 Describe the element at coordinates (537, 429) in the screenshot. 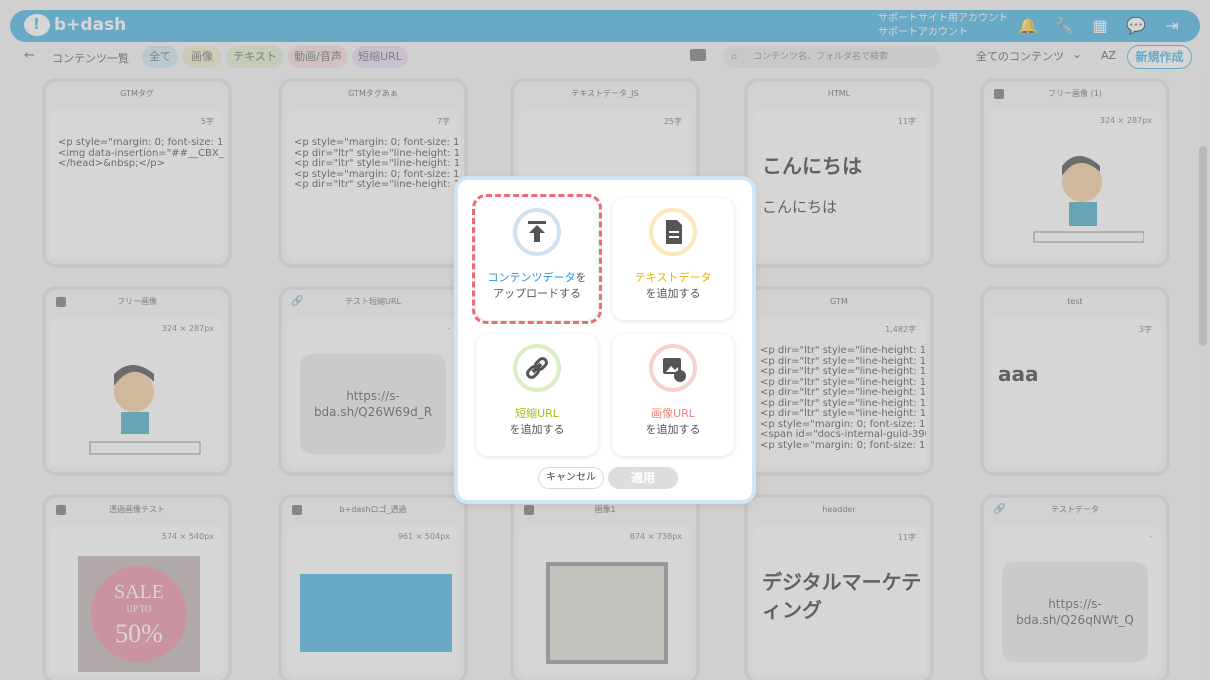

I see `short-url-option-subtitle: を追加する` at that location.